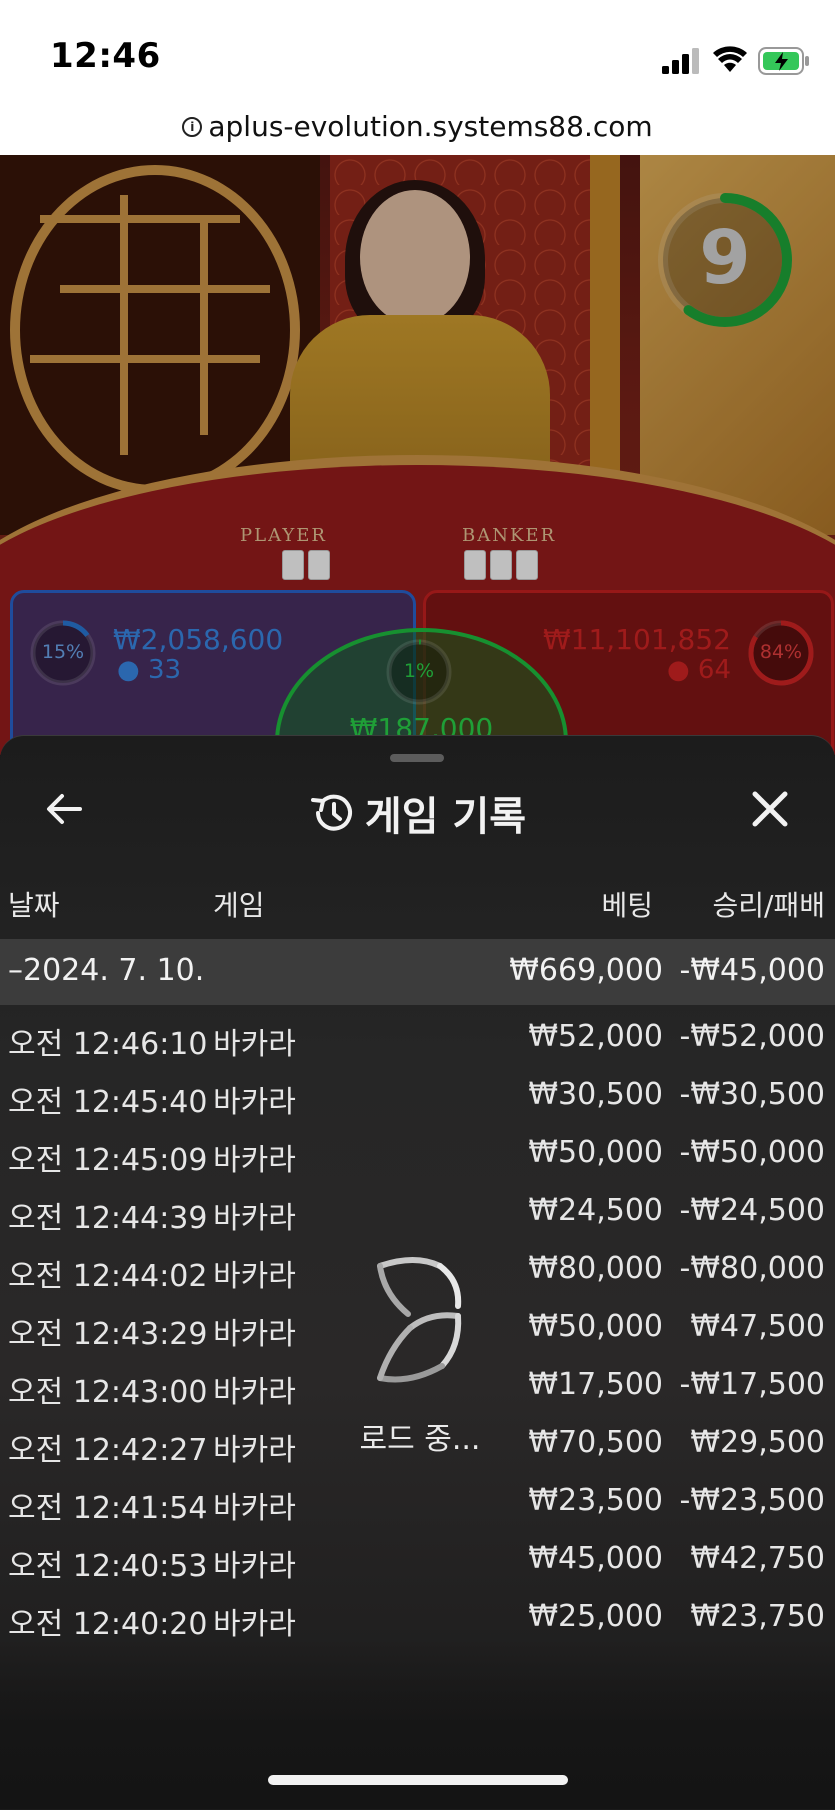  Describe the element at coordinates (752, 970) in the screenshot. I see `date-group-total-result: -₩45,000` at that location.